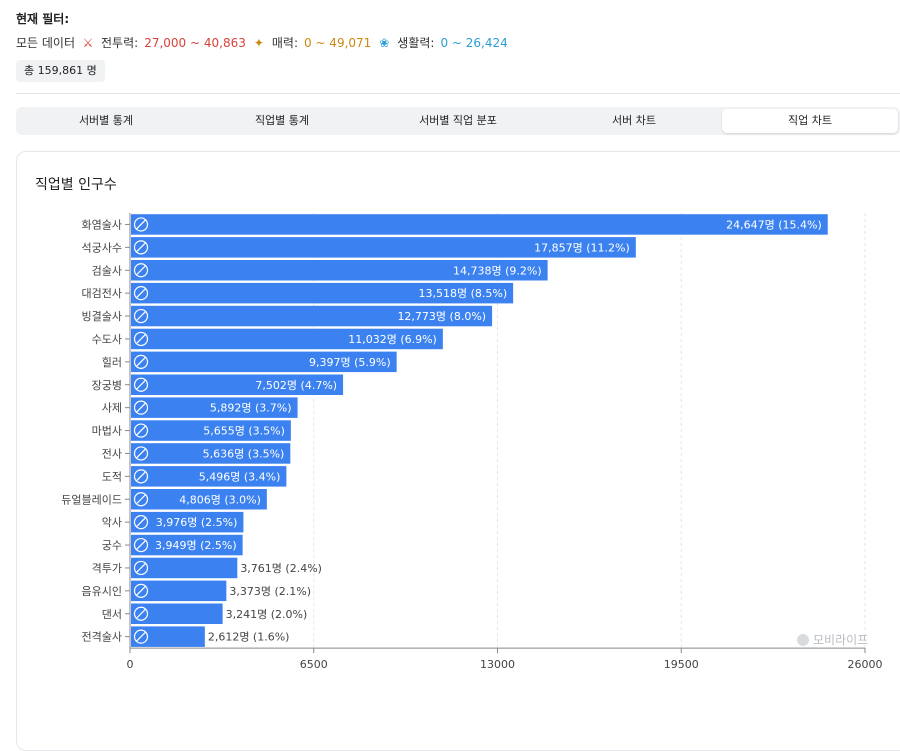 Image resolution: width=900 pixels, height=751 pixels. I want to click on data-label: 2,612명 (1.6%), so click(249, 637).